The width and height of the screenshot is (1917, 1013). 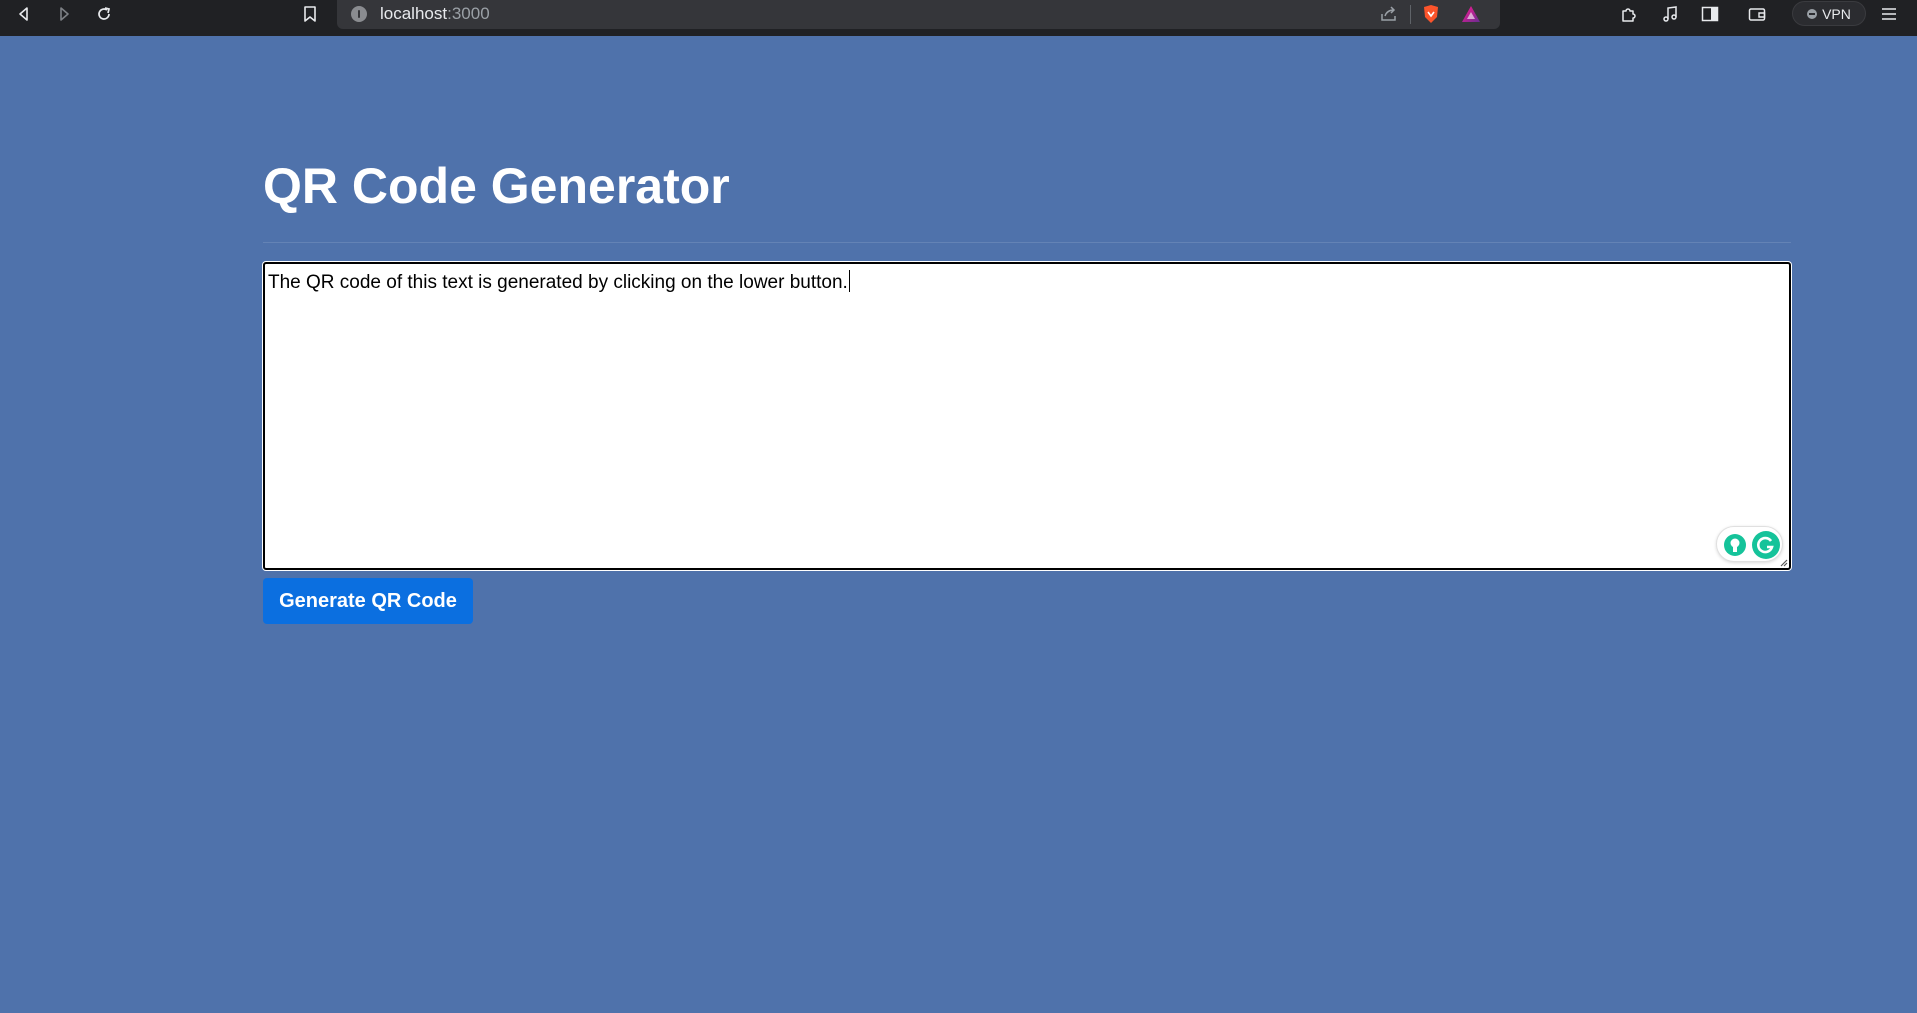 I want to click on bookmark-icon, so click(x=310, y=14).